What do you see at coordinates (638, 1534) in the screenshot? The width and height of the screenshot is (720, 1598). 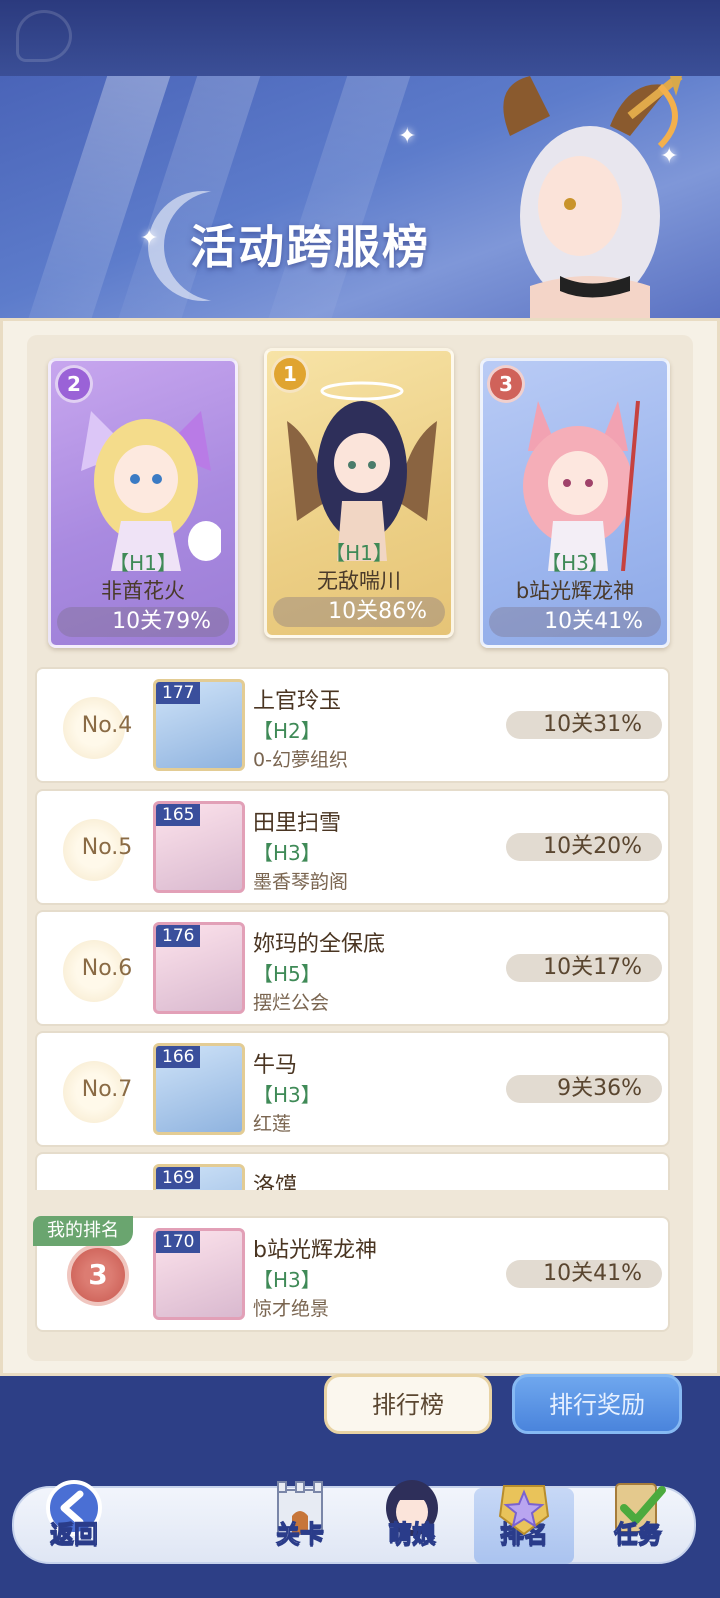 I see `nav-label: 任务` at bounding box center [638, 1534].